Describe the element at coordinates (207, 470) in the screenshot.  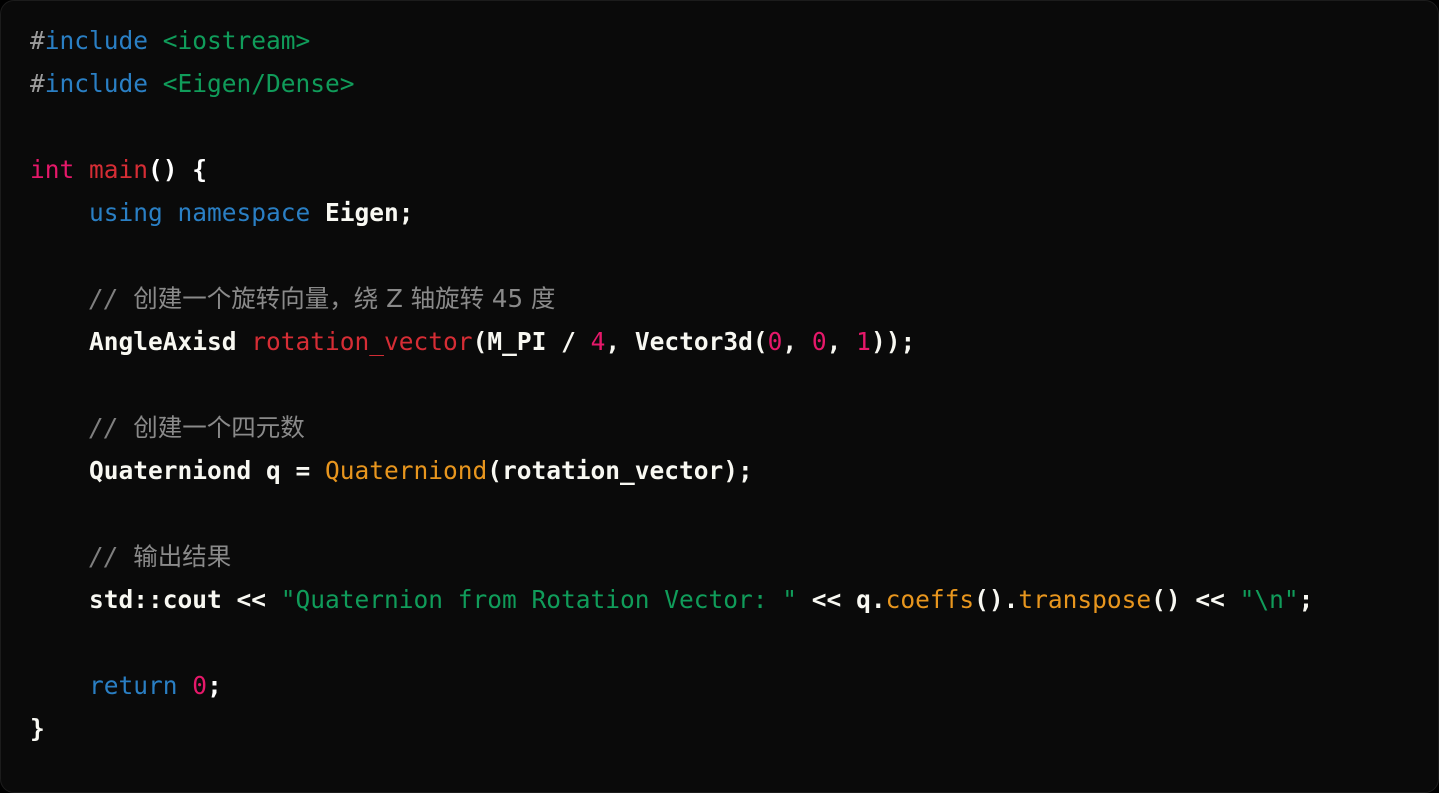
I see `declaration-quaterniond-q: Quaterniond q =` at that location.